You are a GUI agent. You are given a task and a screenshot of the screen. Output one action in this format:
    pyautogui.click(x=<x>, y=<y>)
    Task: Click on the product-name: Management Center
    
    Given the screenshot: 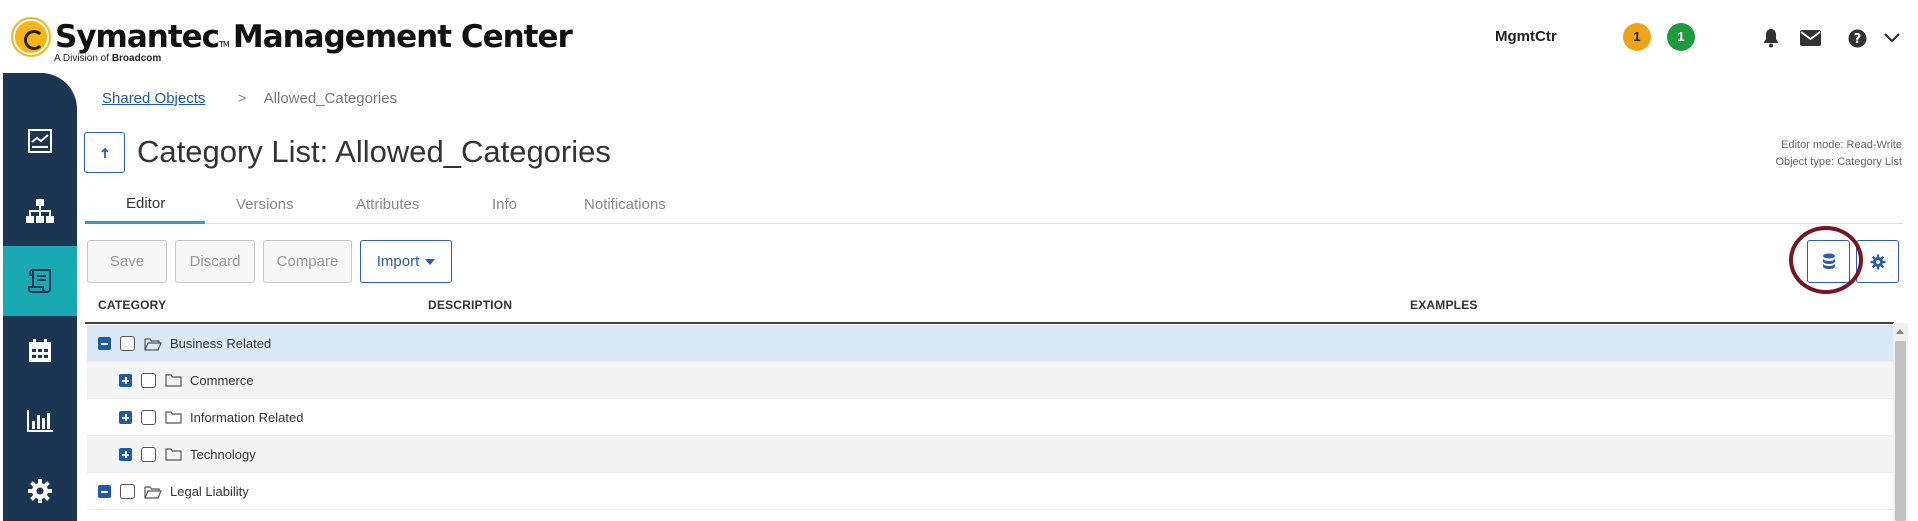 What is the action you would take?
    pyautogui.click(x=402, y=37)
    